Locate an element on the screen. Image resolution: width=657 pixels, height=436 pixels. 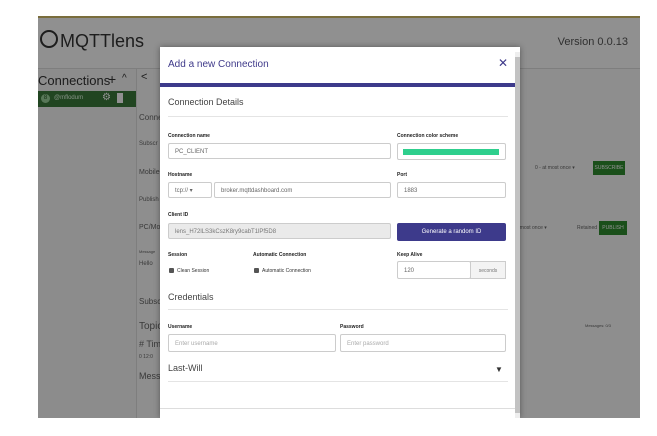
dialog-scrollbar-thumb is located at coordinates (517, 235).